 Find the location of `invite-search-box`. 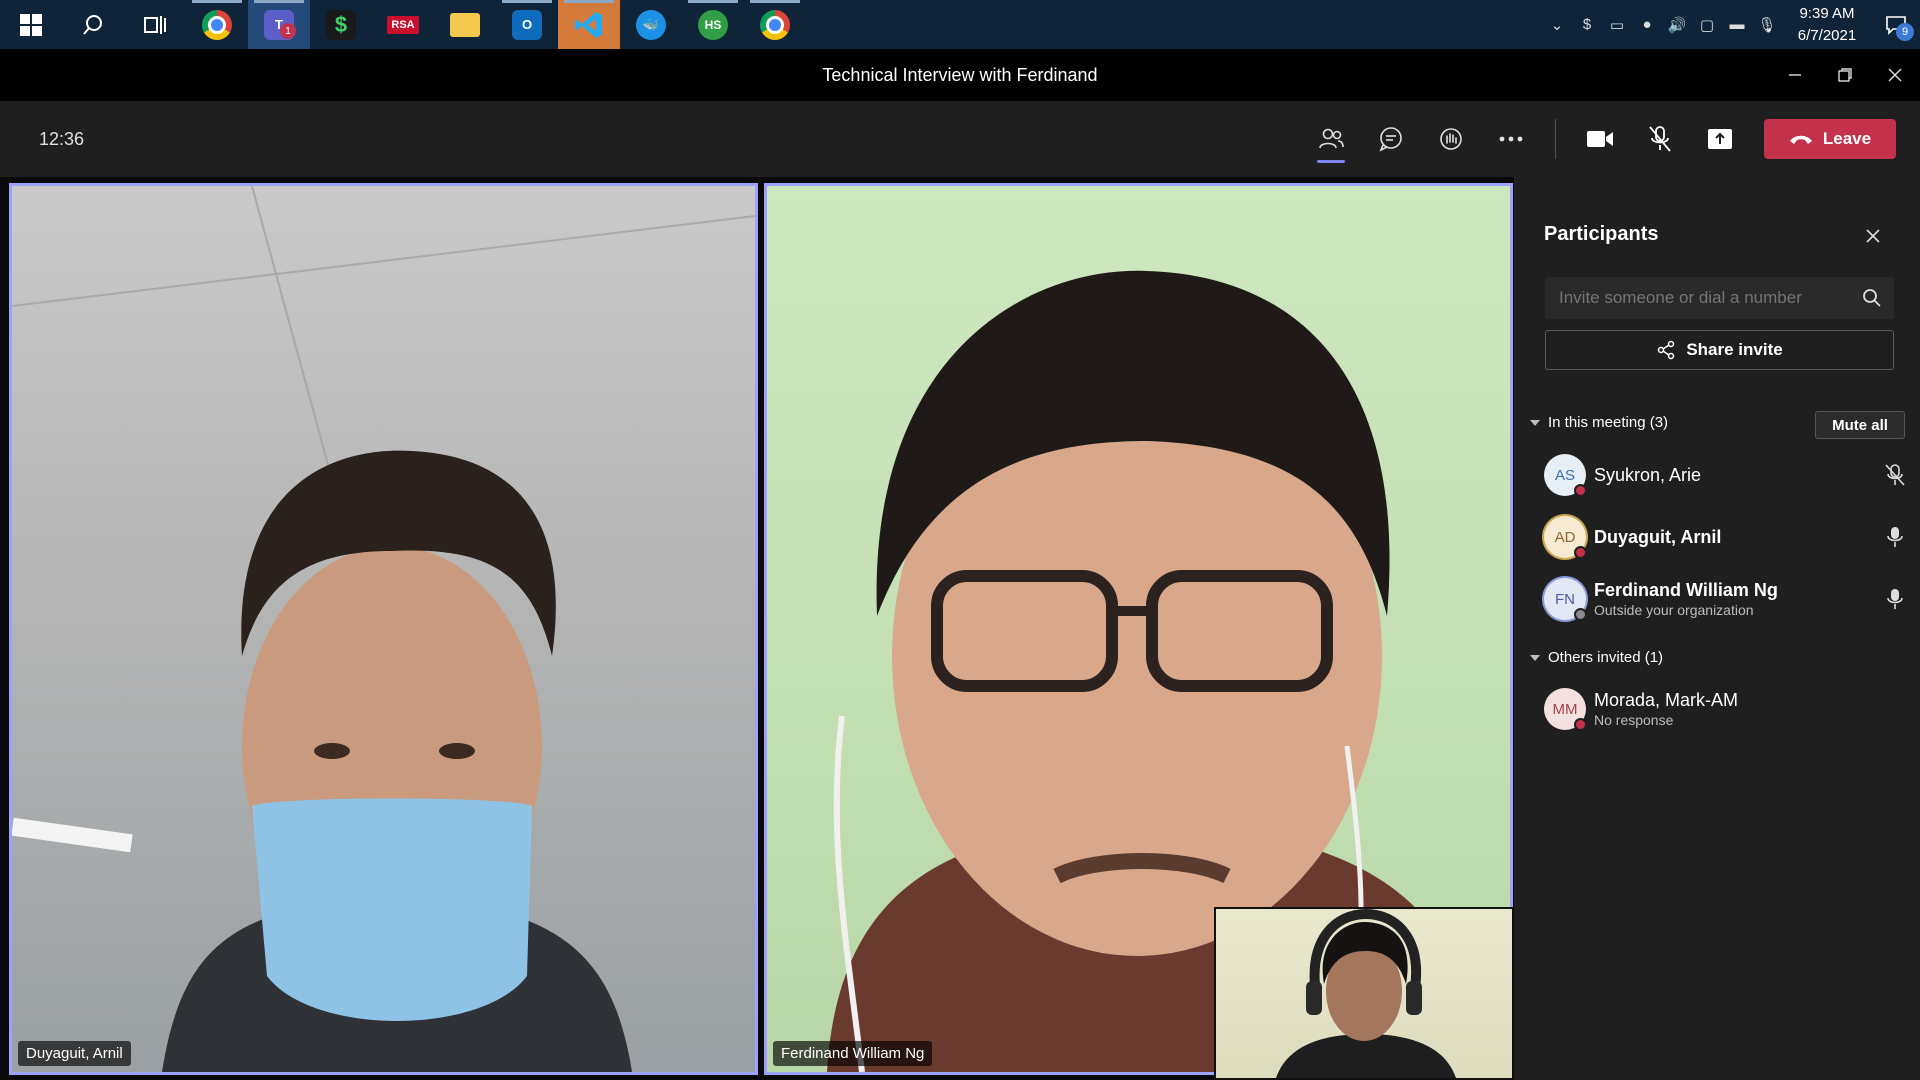

invite-search-box is located at coordinates (1719, 298).